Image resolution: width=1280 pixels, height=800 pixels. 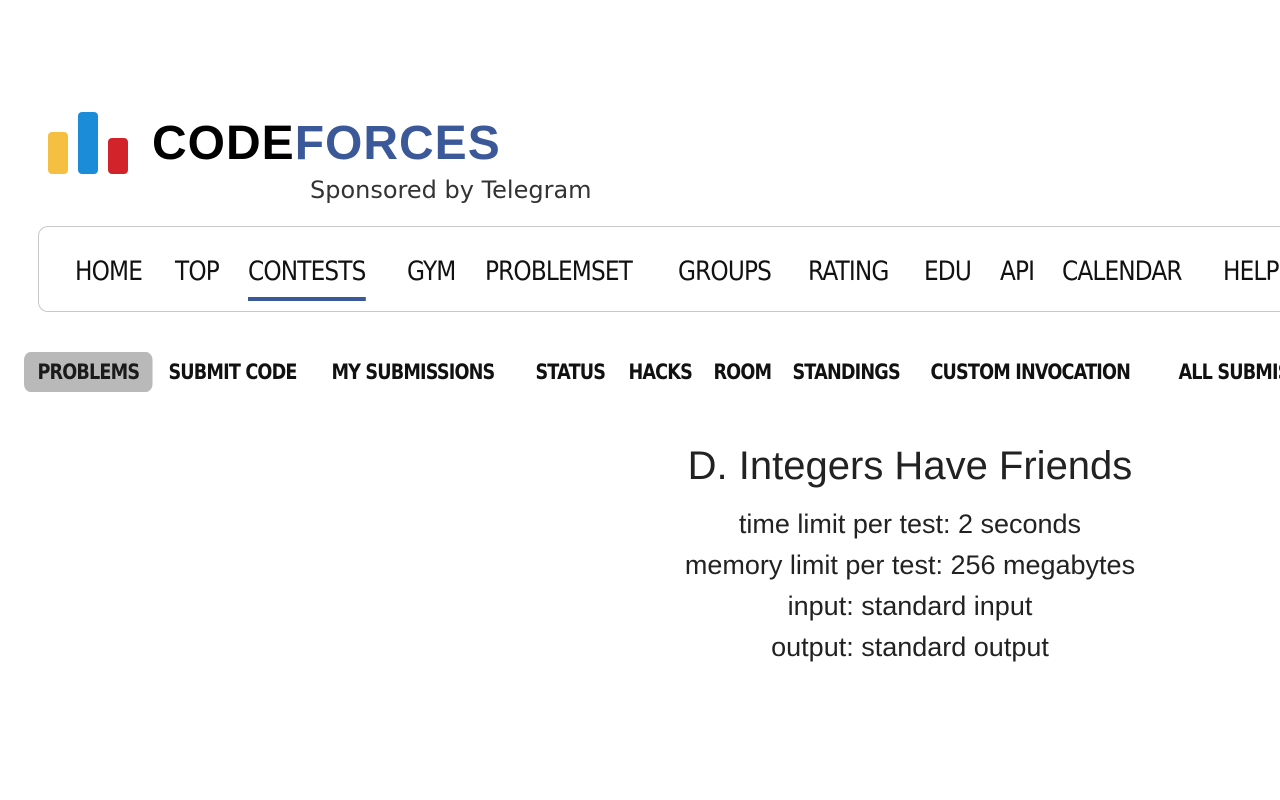 I want to click on nav-item-api: API, so click(x=1017, y=272).